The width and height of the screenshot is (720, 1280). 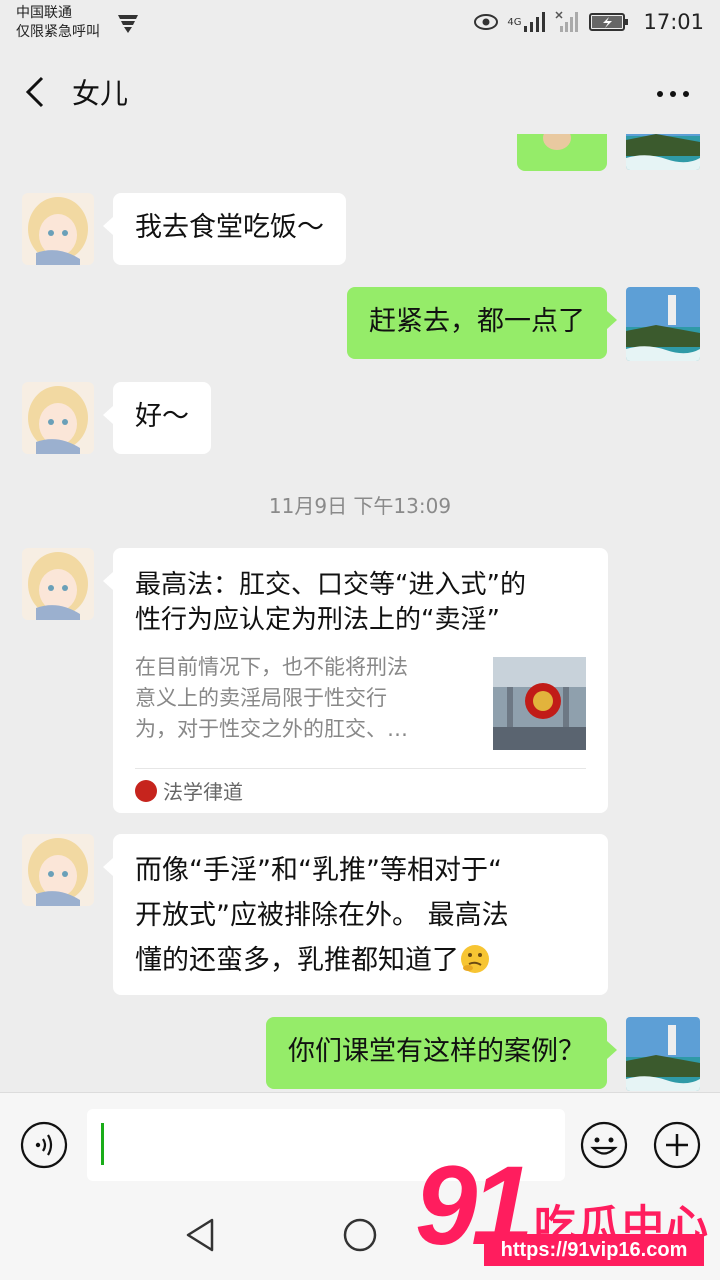 I want to click on article-desc-line: 在目前情况下，也不能将刑法, so click(x=271, y=667).